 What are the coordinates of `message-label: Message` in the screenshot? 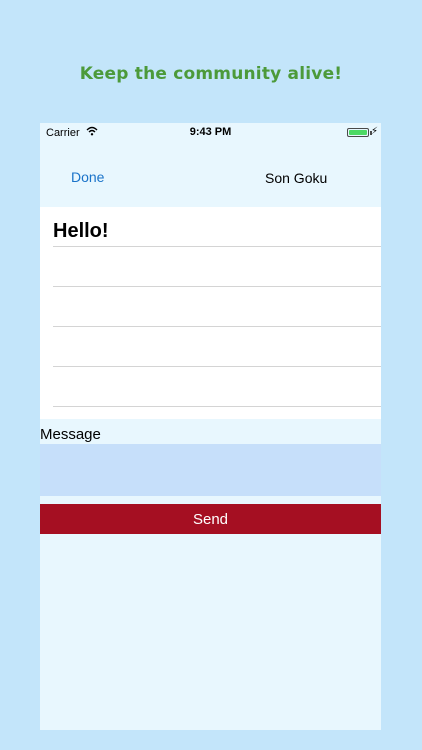 It's located at (70, 434).